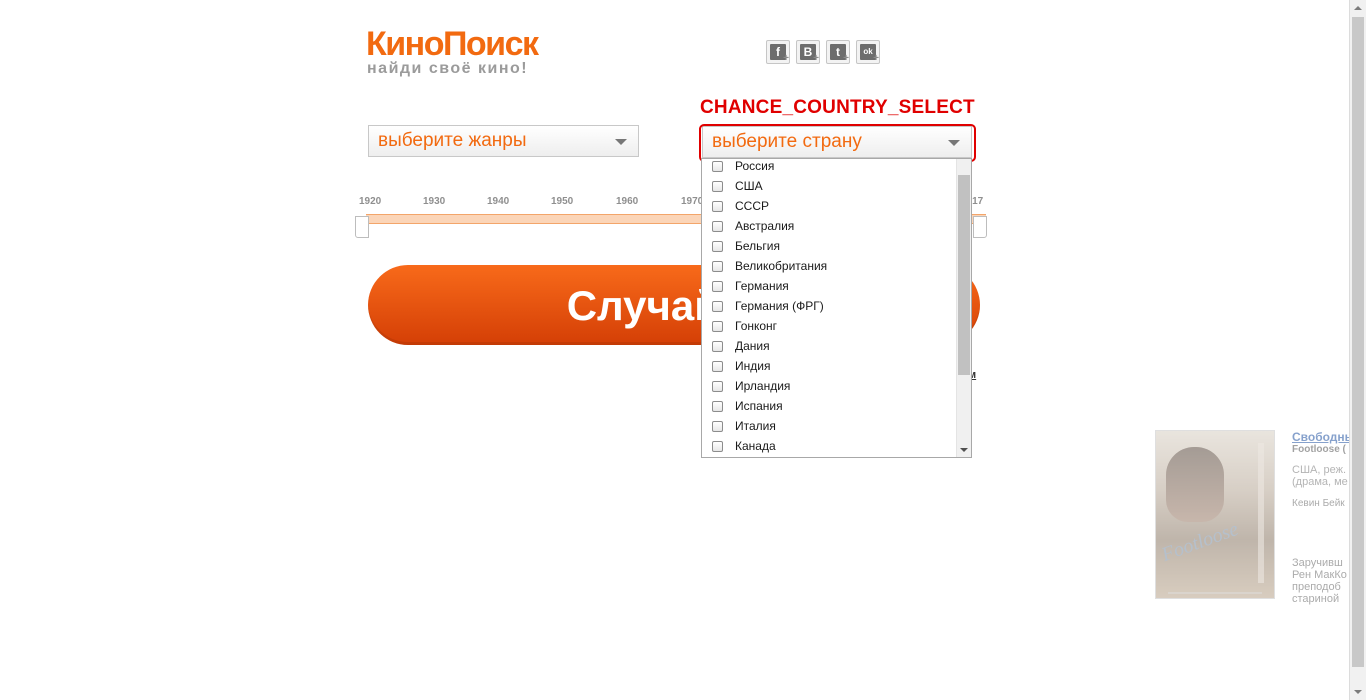  I want to click on country-option-label: Германия (ФРГ), so click(779, 306).